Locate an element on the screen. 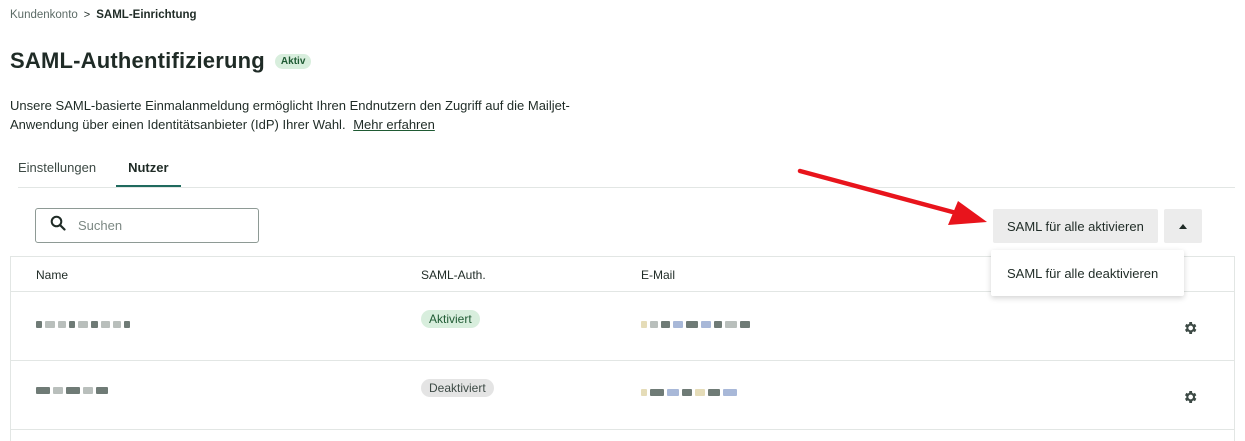 The image size is (1245, 441). saml-status-cell: Aktiviert is located at coordinates (450, 319).